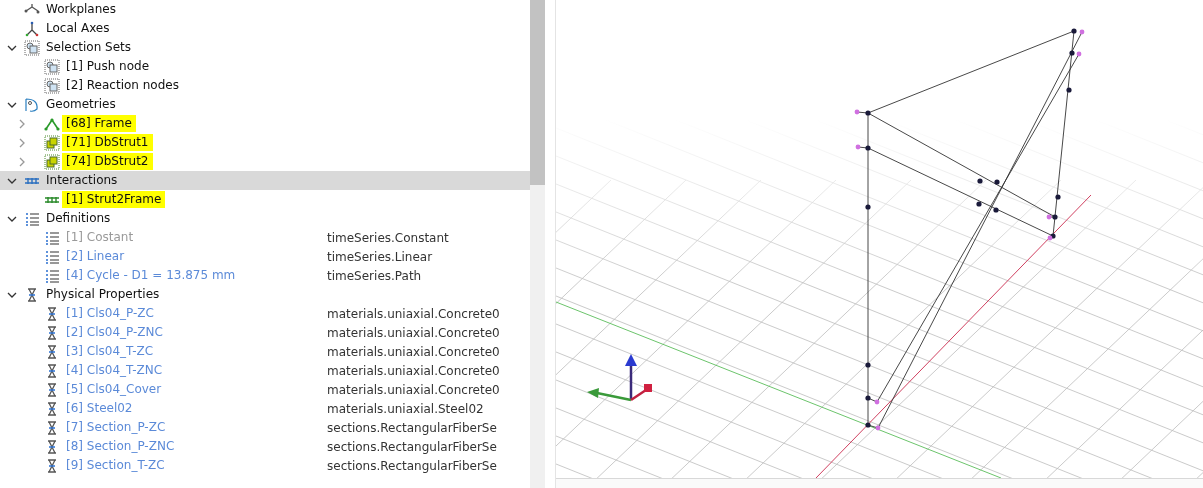 This screenshot has width=1203, height=488. What do you see at coordinates (110, 351) in the screenshot?
I see `tree-item-label: [3] Cls04_T-ZC` at bounding box center [110, 351].